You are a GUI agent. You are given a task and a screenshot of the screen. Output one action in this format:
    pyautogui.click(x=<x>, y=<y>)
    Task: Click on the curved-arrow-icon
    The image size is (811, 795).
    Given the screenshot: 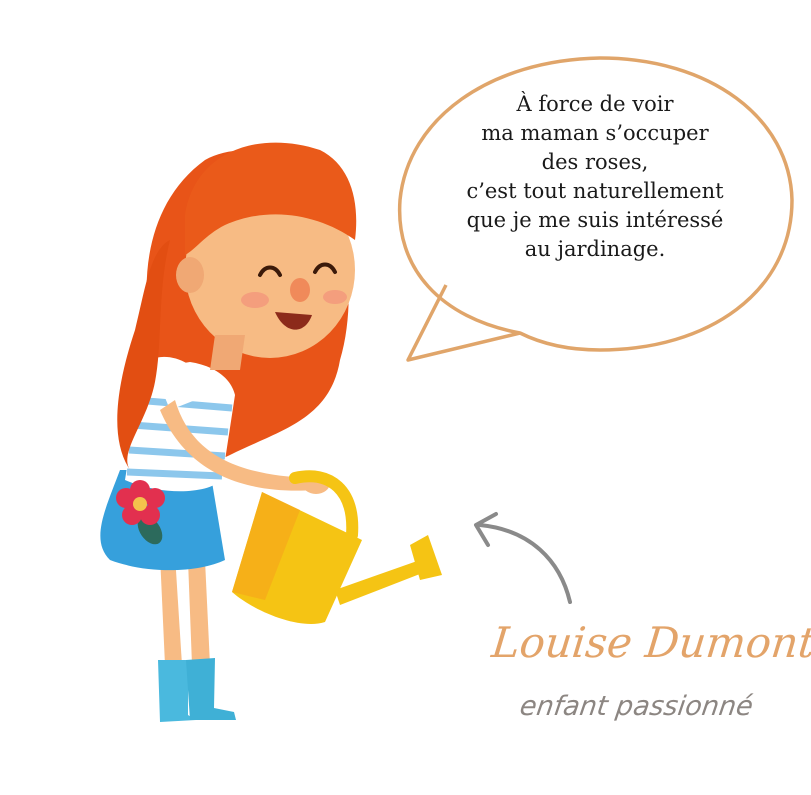 What is the action you would take?
    pyautogui.click(x=523, y=558)
    